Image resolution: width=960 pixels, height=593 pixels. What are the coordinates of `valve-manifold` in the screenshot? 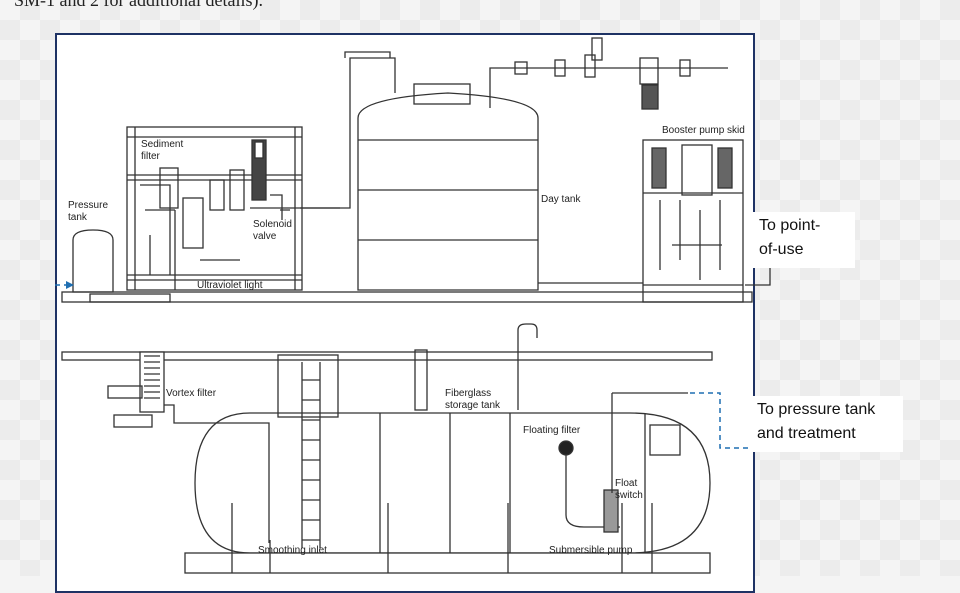 It's located at (608, 73).